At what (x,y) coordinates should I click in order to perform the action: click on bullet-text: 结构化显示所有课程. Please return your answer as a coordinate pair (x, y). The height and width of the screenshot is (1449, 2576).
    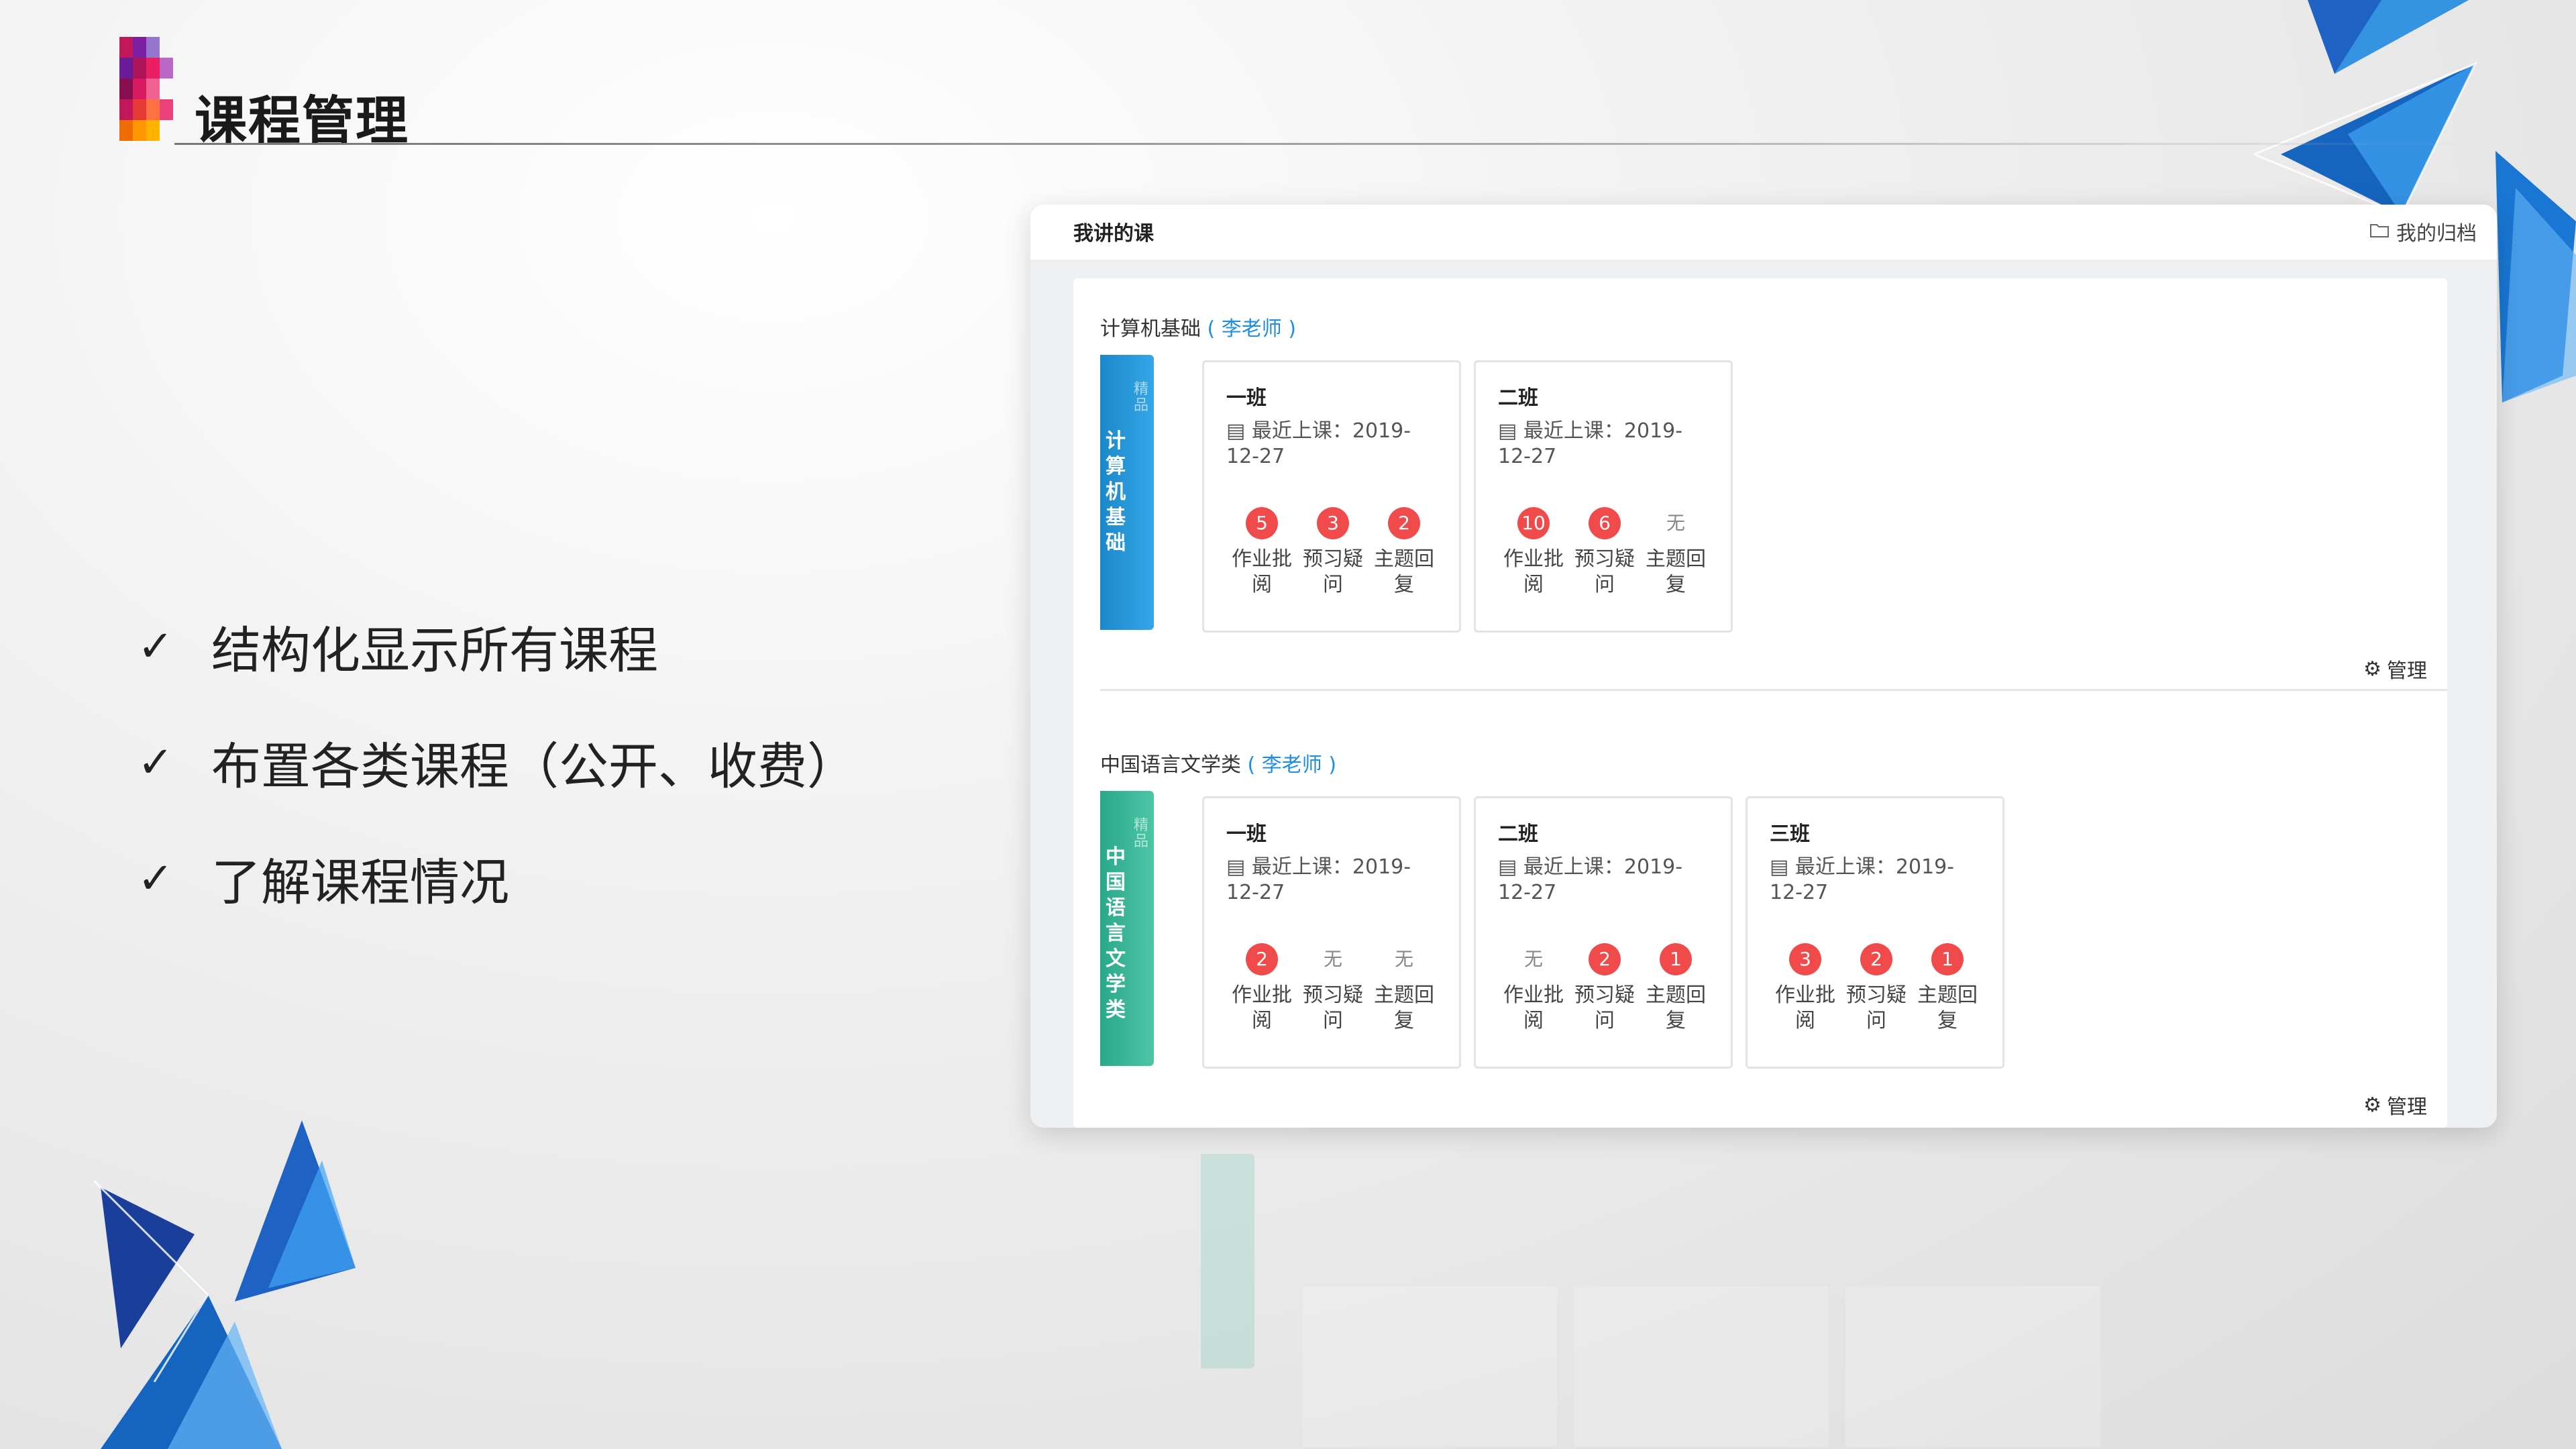
    Looking at the image, I should click on (434, 651).